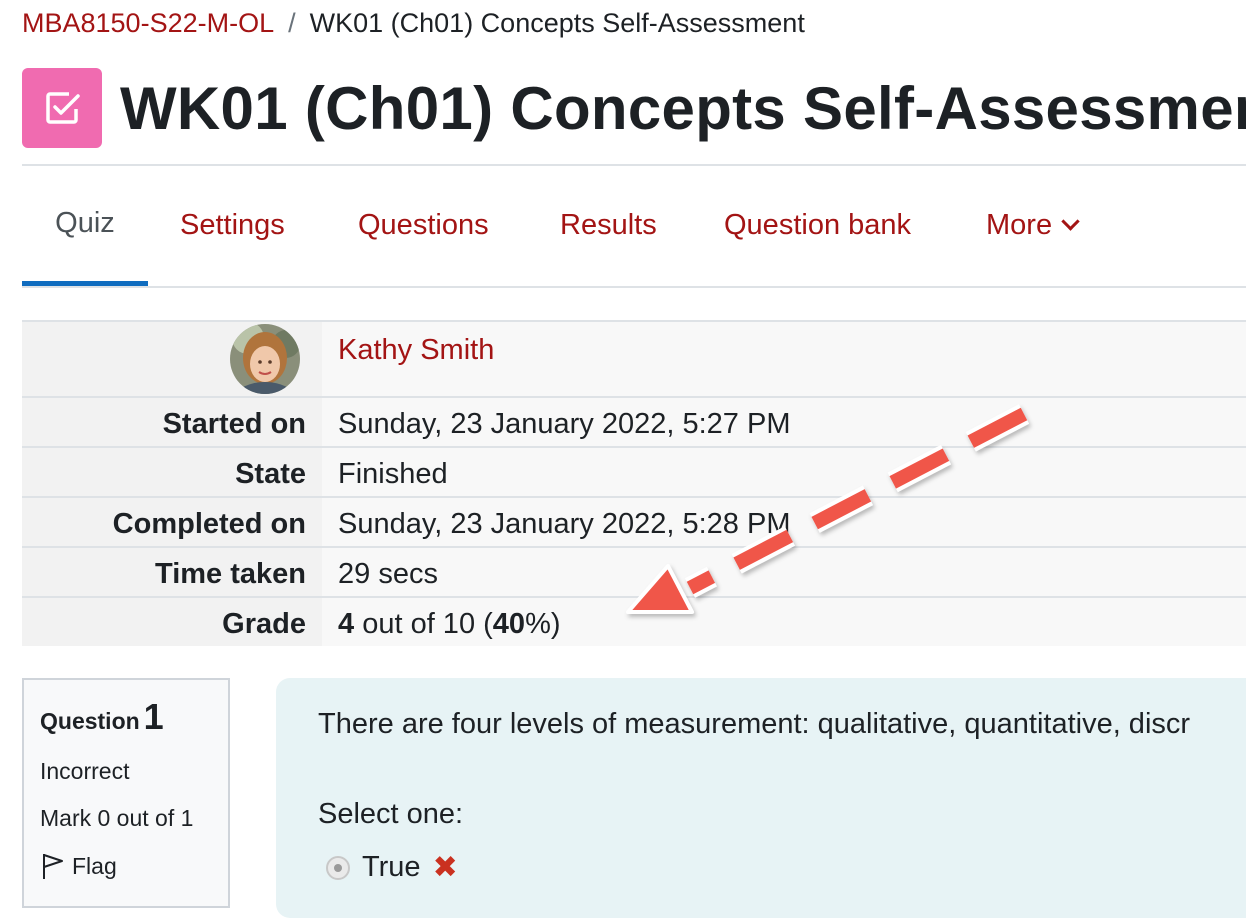 The height and width of the screenshot is (918, 1246). What do you see at coordinates (172, 472) in the screenshot?
I see `state-label: State` at bounding box center [172, 472].